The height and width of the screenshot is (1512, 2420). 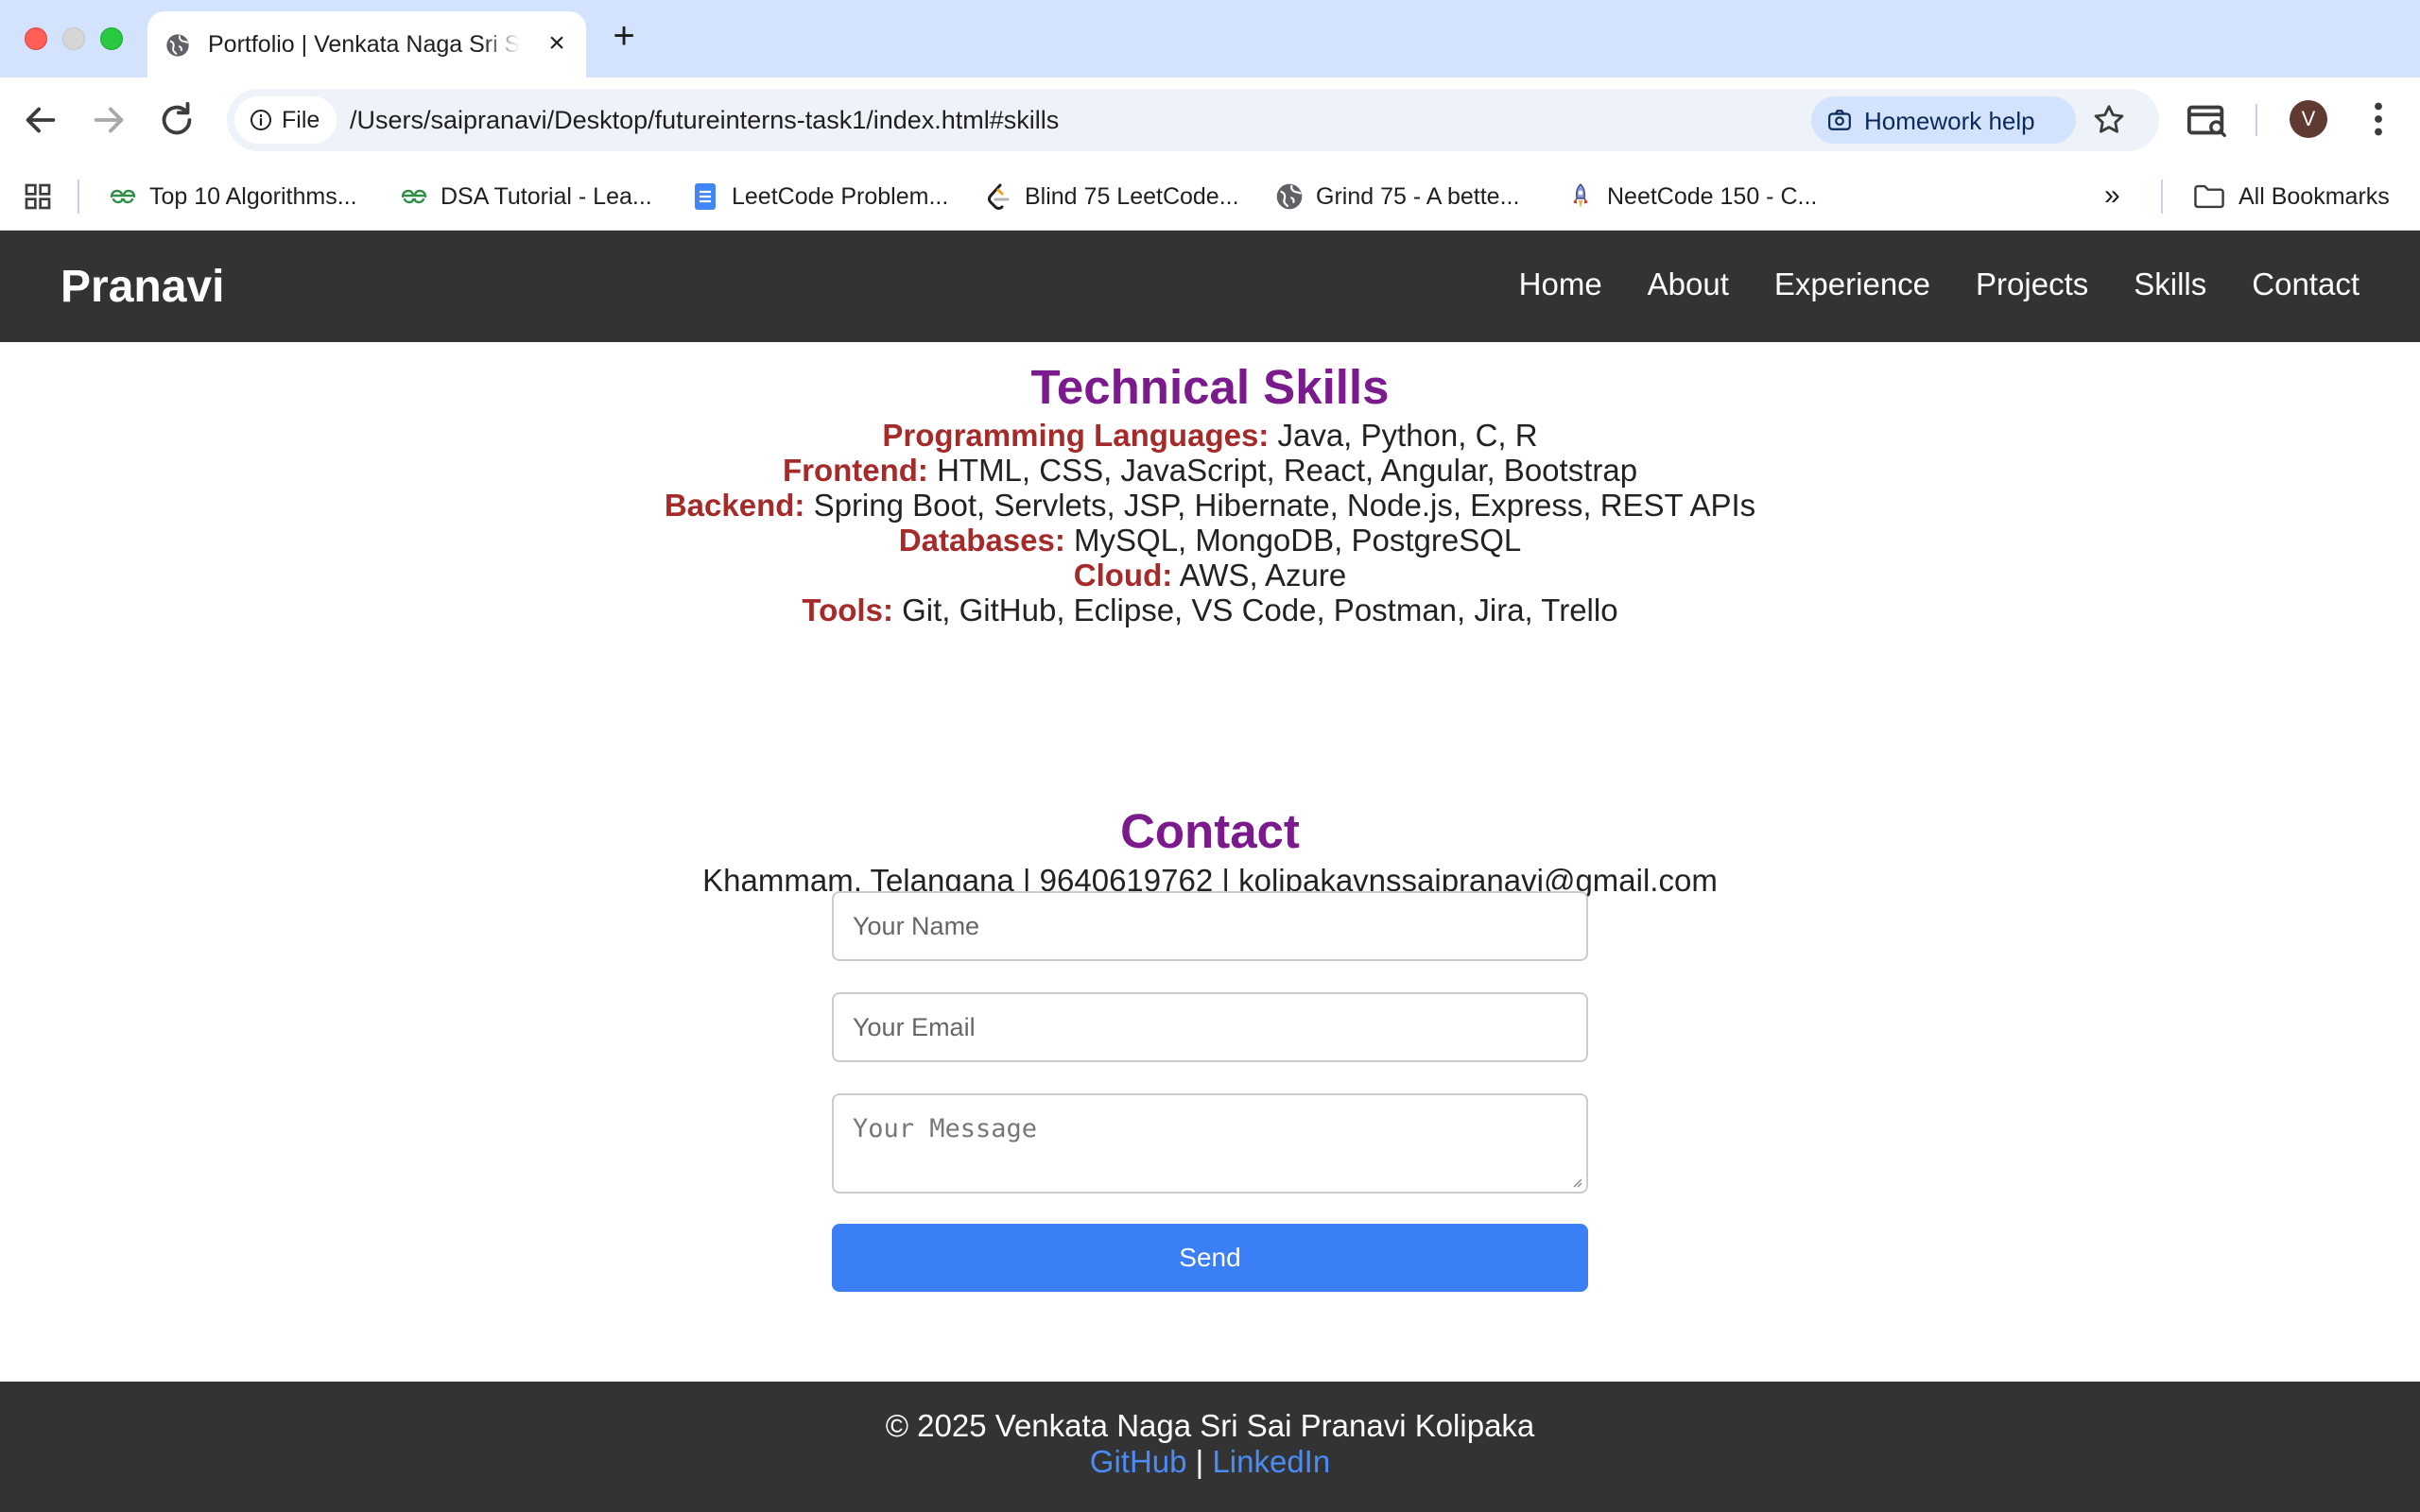 I want to click on contact-heading: Contact, so click(x=1210, y=831).